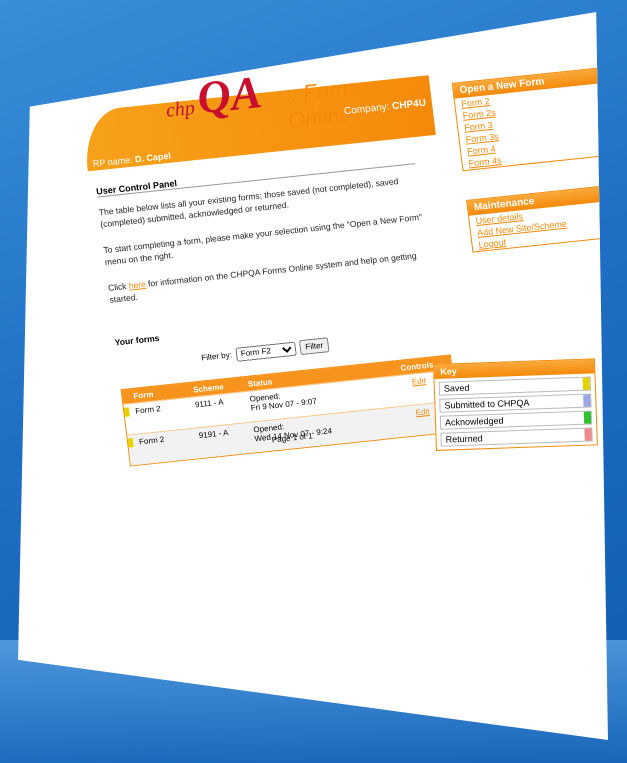 Image resolution: width=627 pixels, height=763 pixels. Describe the element at coordinates (137, 340) in the screenshot. I see `your-forms-heading: Your forms` at that location.